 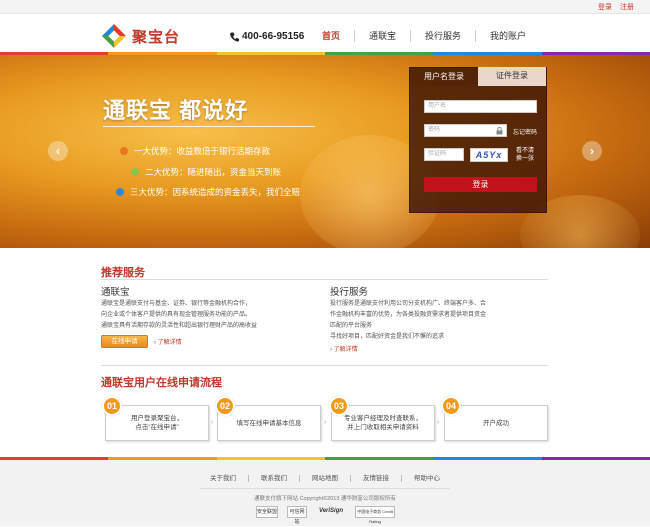 I want to click on forgot-password-link: 忘记密码, so click(x=525, y=131).